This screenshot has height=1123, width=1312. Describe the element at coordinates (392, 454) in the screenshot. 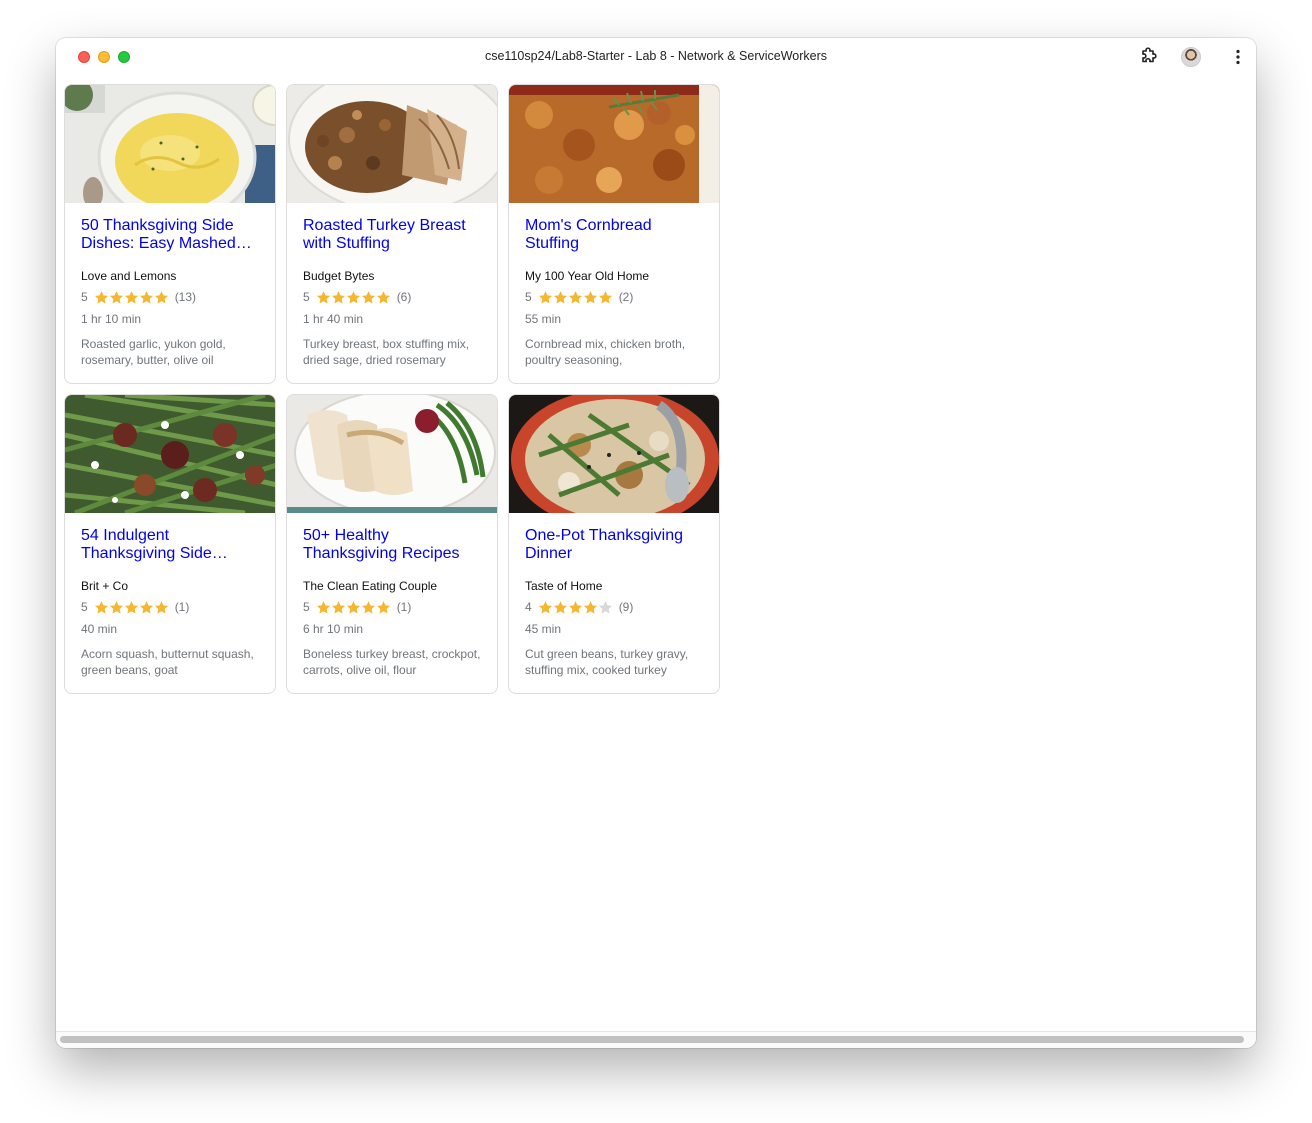

I see `recipe-image-turkey-plate` at that location.